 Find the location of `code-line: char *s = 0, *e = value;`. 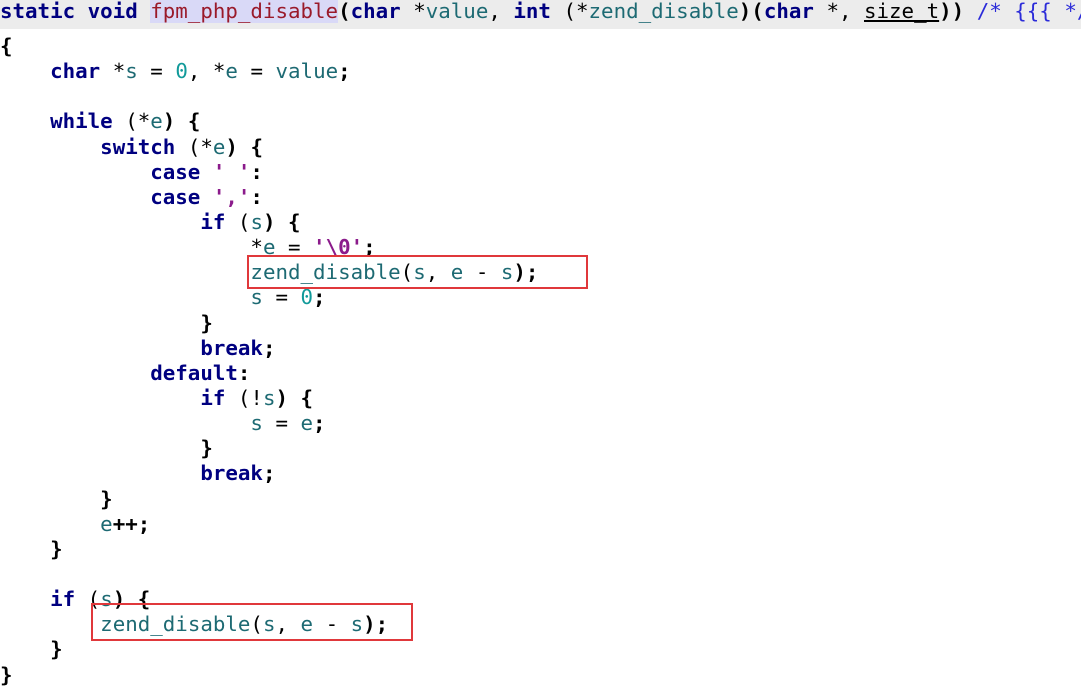

code-line: char *s = 0, *e = value; is located at coordinates (540, 71).